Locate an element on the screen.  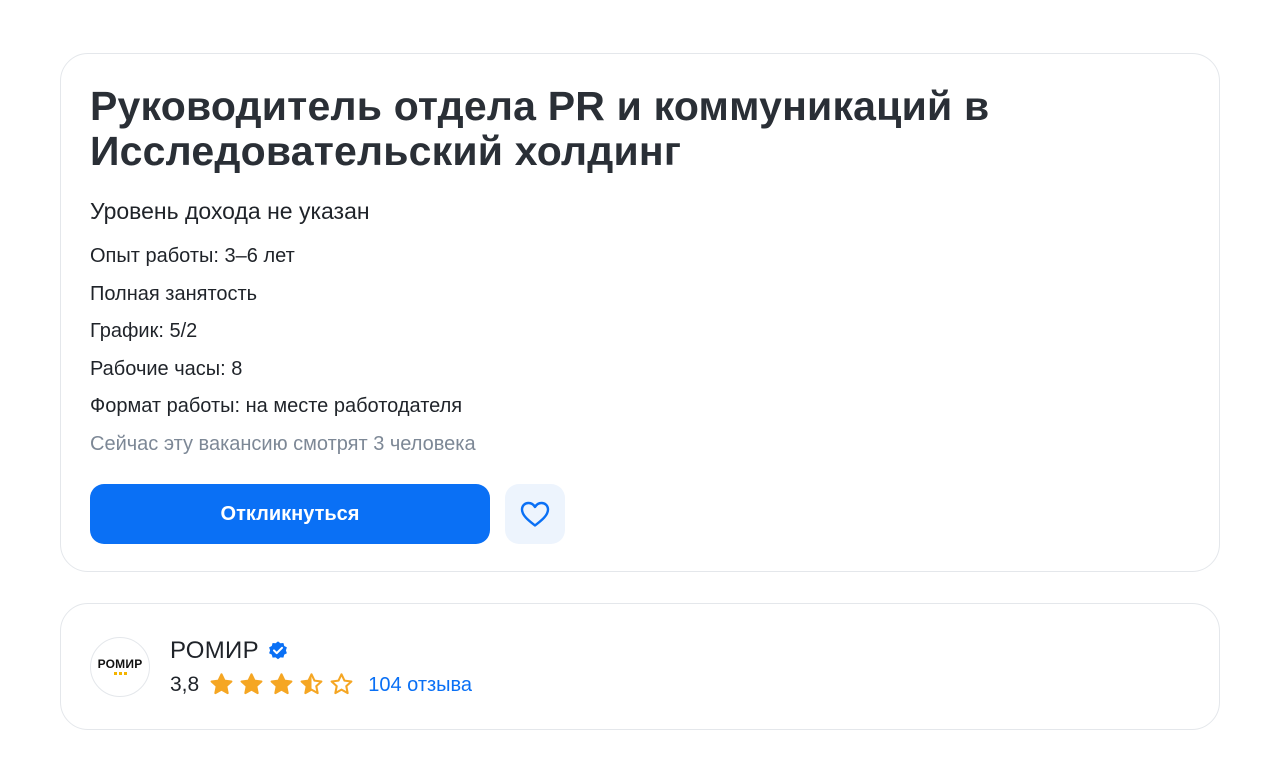
company-logo: РОМИР is located at coordinates (120, 666).